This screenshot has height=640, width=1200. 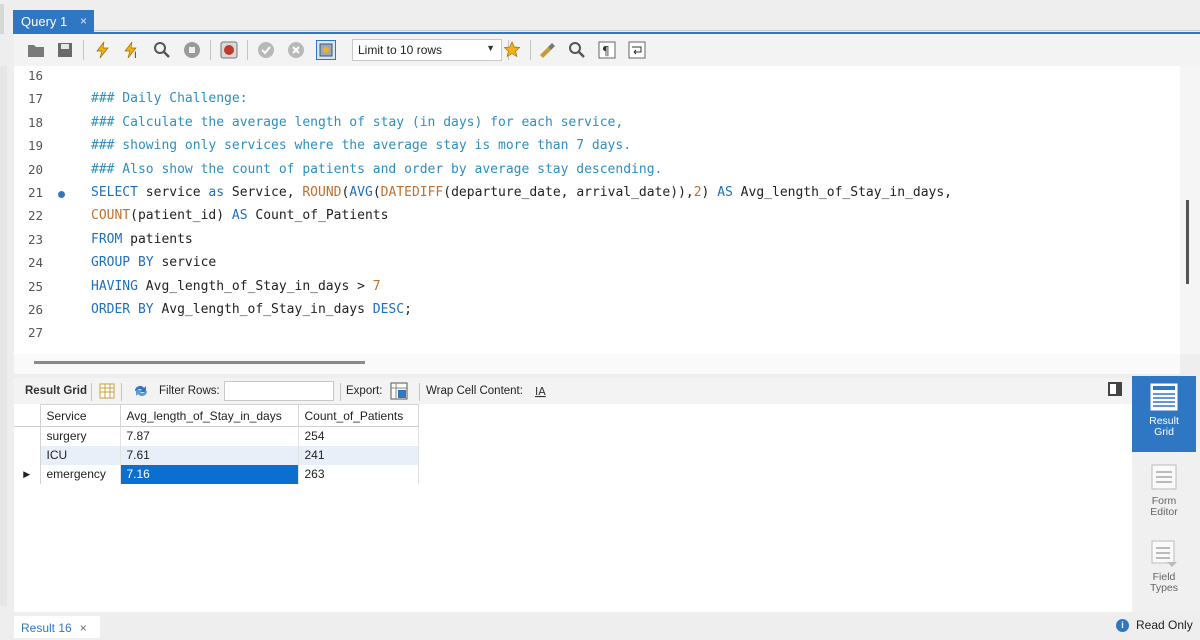 I want to click on wrap-icon, so click(x=637, y=50).